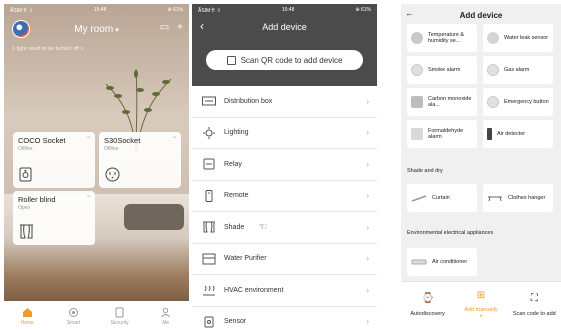 The height and width of the screenshot is (331, 561). I want to click on device-label: Gas alarm, so click(517, 69).